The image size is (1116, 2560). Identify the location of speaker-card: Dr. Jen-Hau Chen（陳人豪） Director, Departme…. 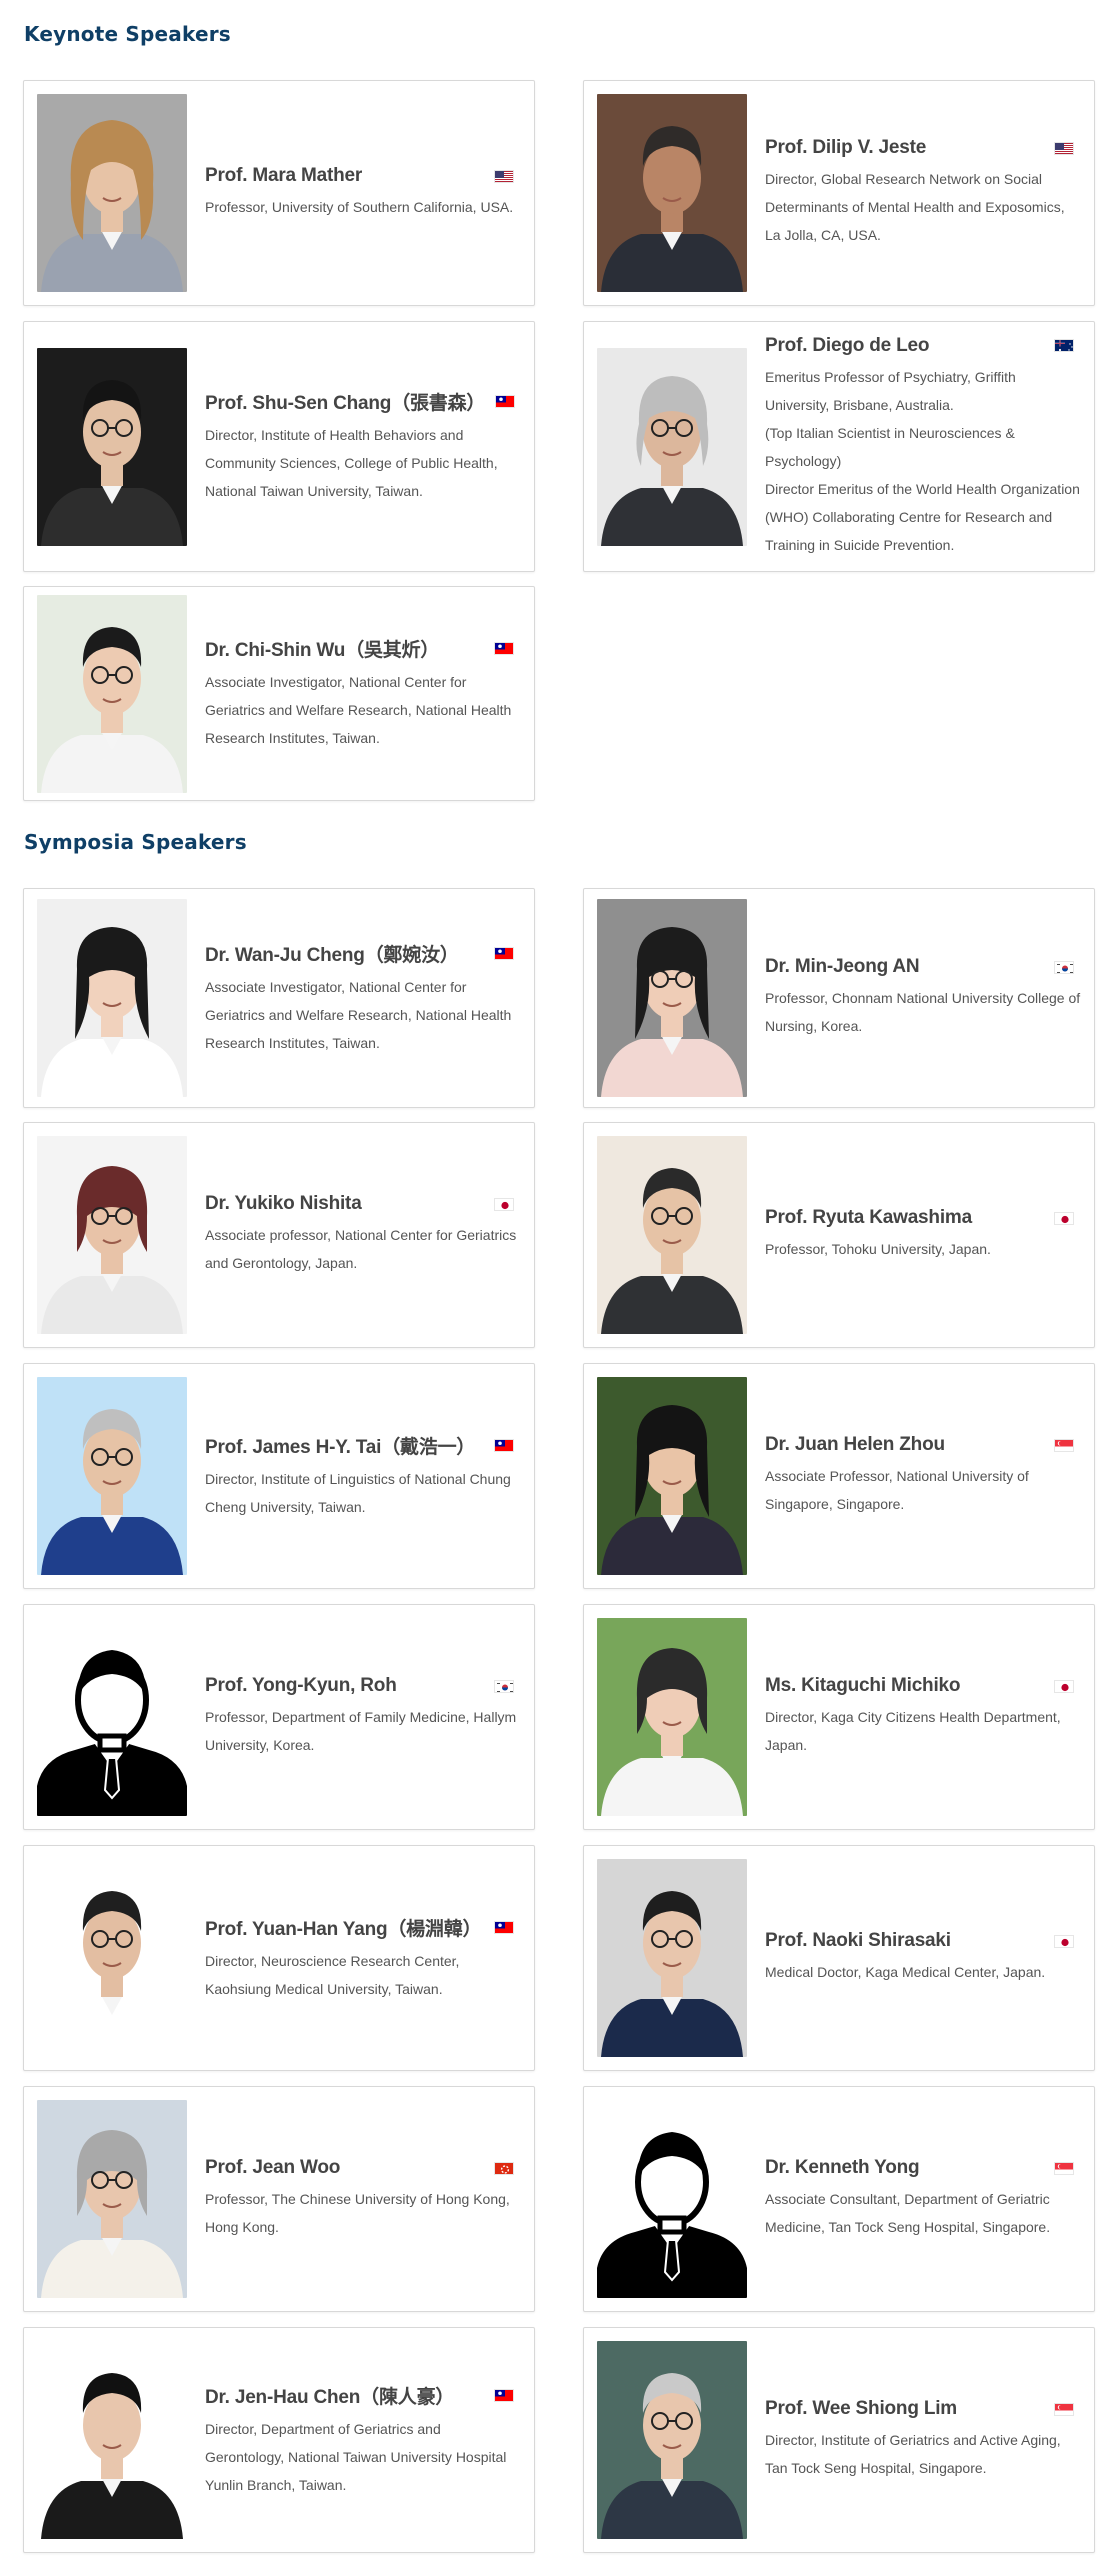
(279, 2440).